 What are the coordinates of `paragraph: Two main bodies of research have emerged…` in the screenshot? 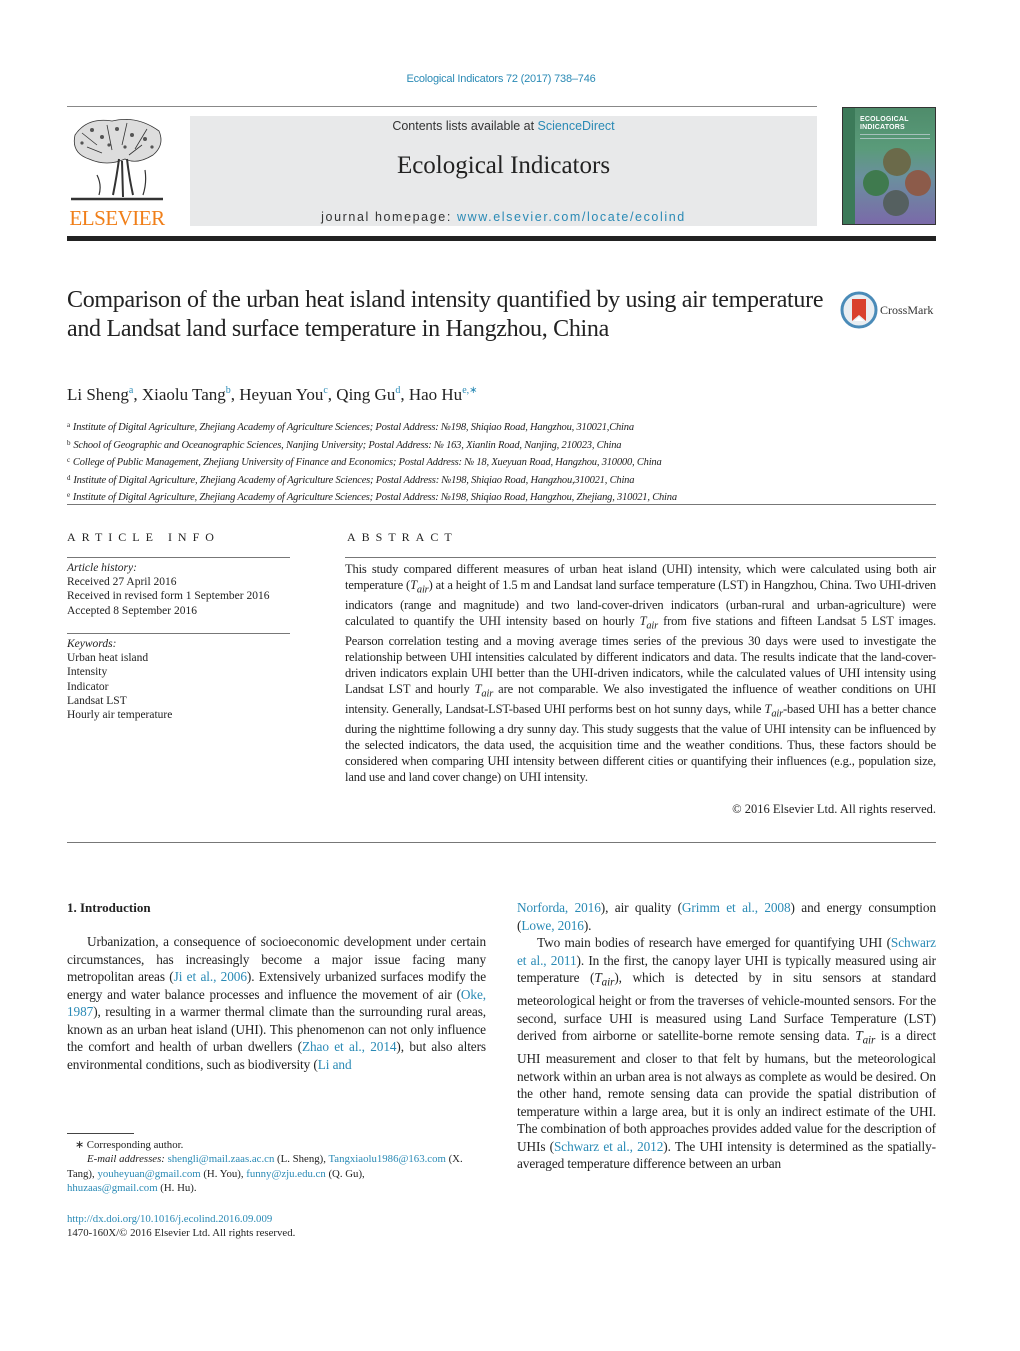 It's located at (726, 1053).